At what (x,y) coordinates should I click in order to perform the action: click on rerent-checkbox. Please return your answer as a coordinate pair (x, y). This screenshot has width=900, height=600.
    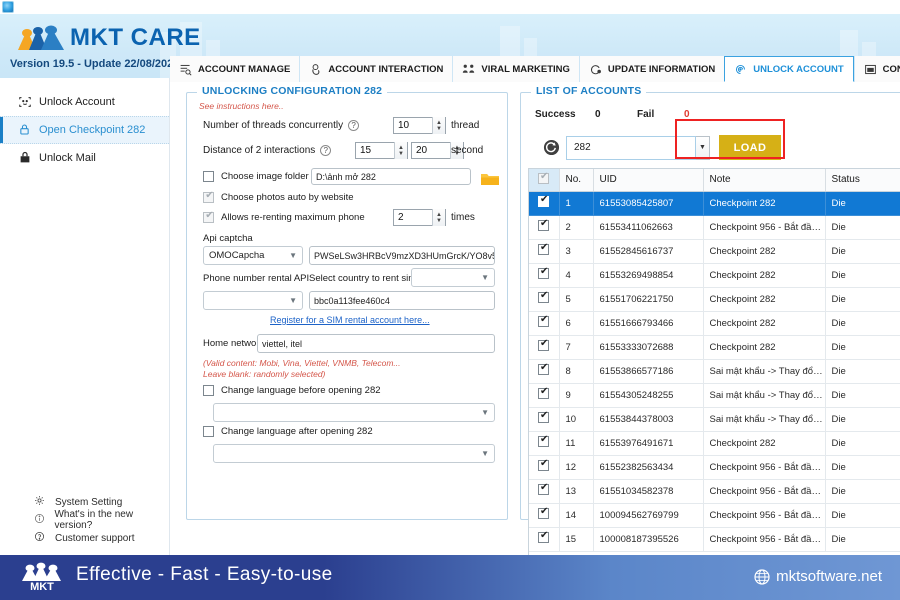
    Looking at the image, I should click on (209, 216).